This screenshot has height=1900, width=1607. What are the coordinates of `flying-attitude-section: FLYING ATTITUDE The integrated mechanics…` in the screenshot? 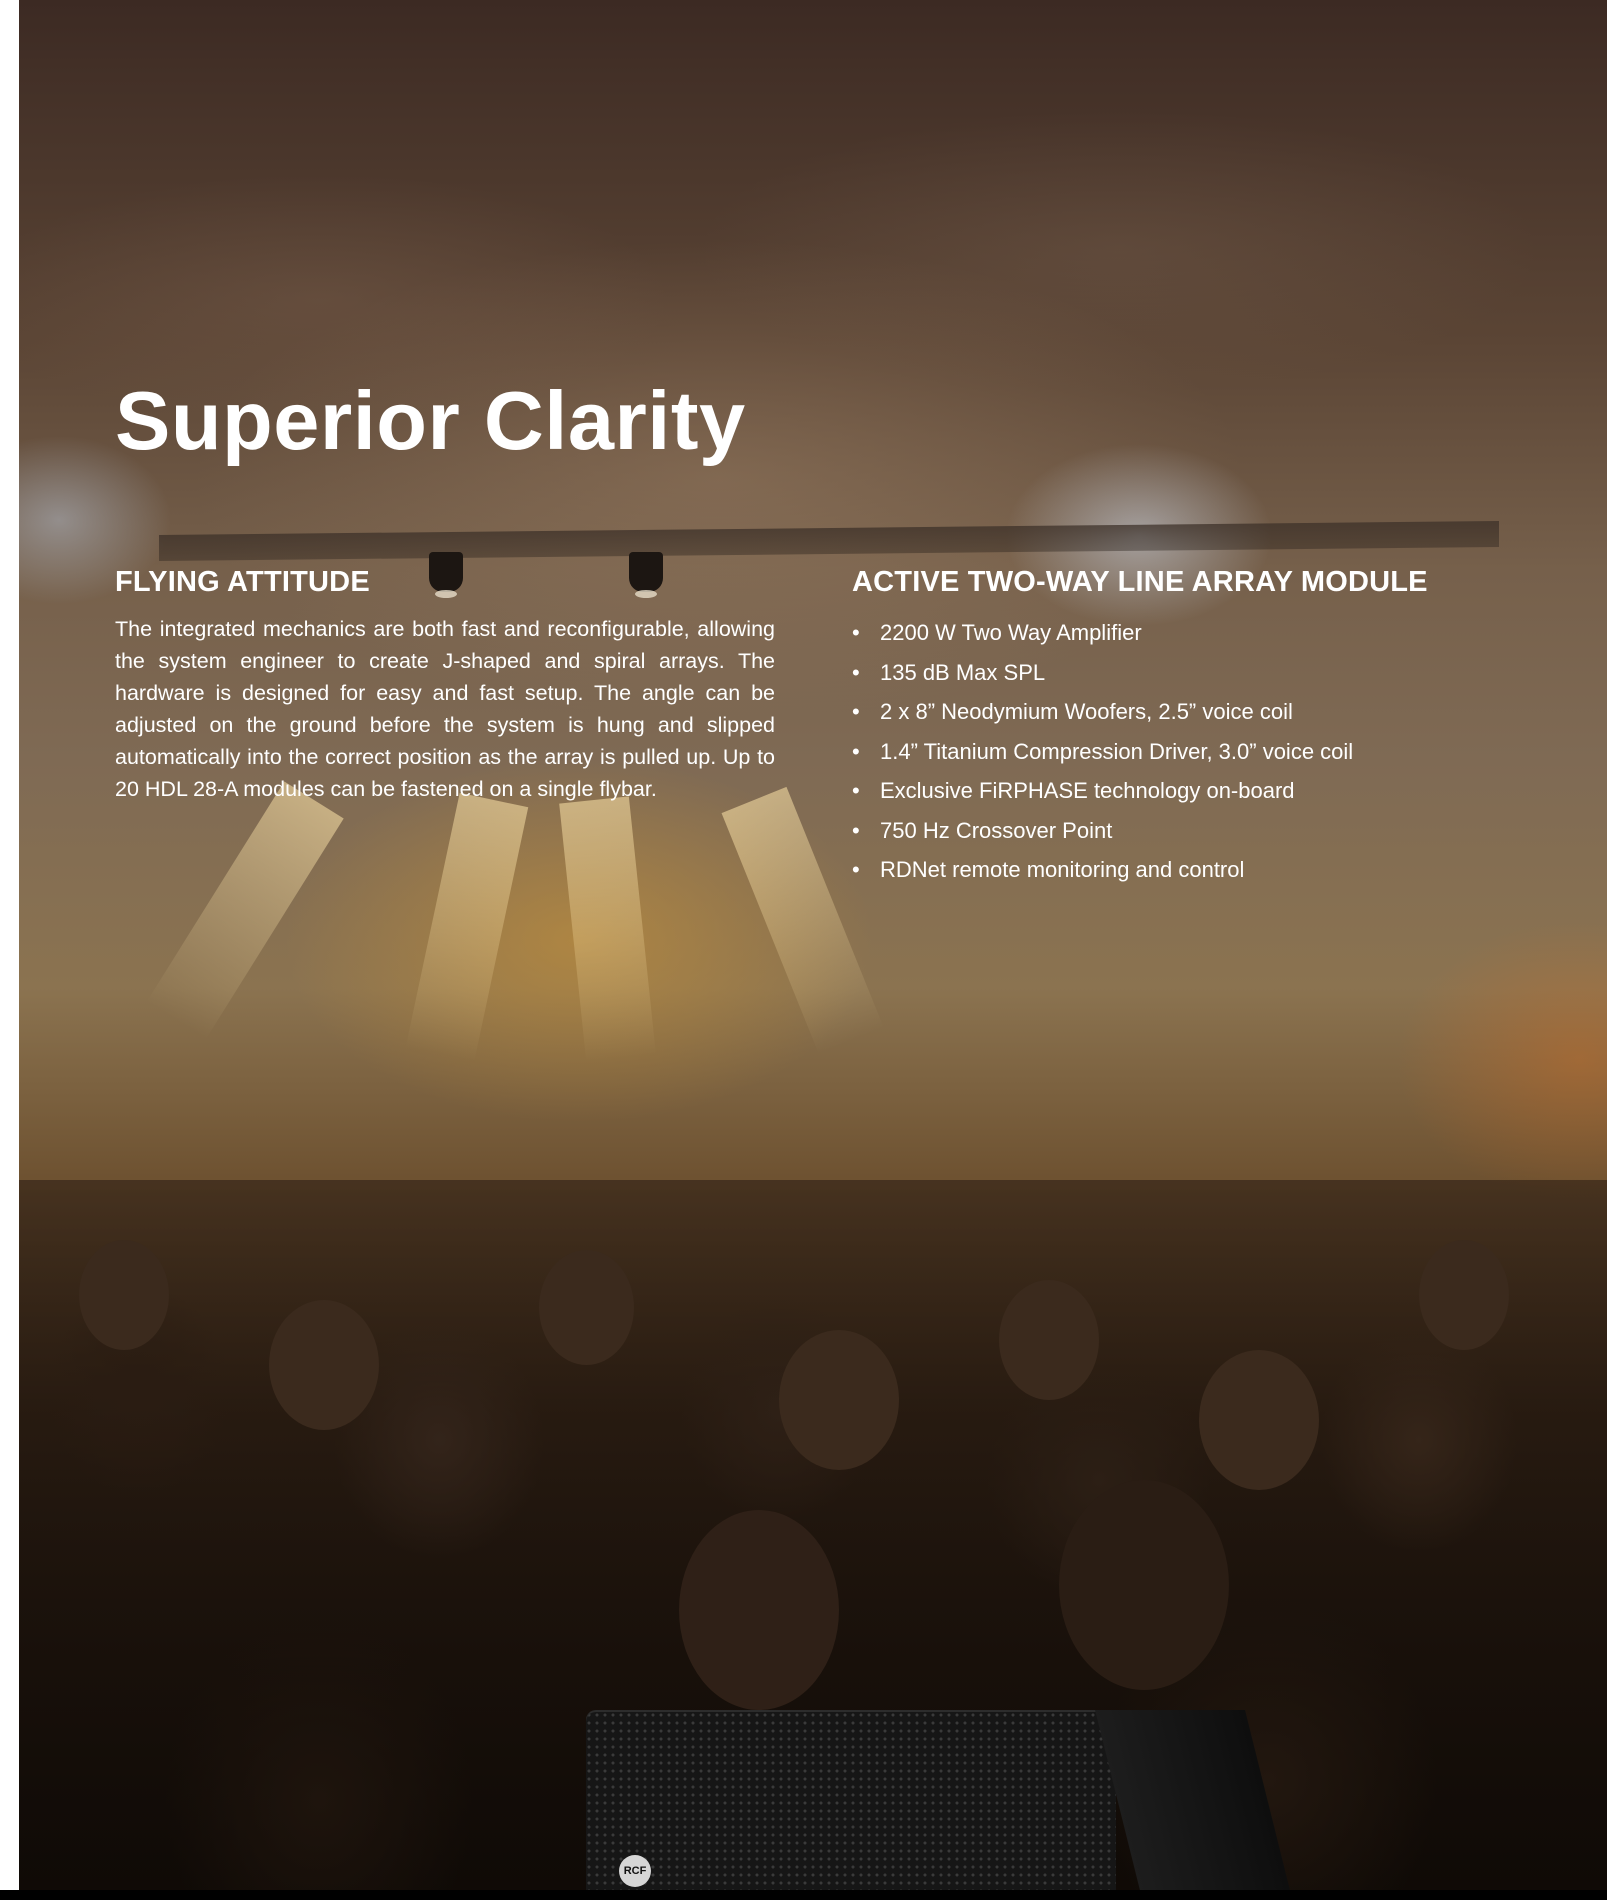 It's located at (445, 685).